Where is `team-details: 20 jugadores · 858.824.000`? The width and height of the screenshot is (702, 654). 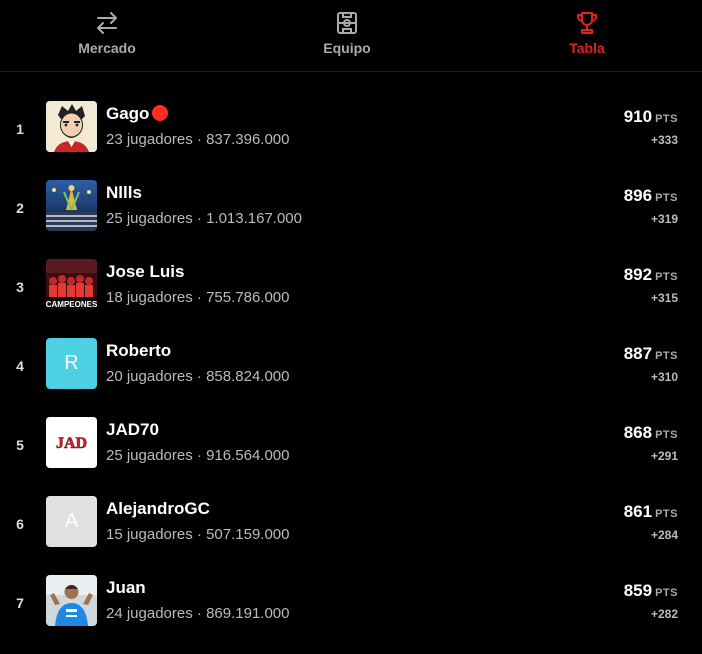 team-details: 20 jugadores · 858.824.000 is located at coordinates (198, 376).